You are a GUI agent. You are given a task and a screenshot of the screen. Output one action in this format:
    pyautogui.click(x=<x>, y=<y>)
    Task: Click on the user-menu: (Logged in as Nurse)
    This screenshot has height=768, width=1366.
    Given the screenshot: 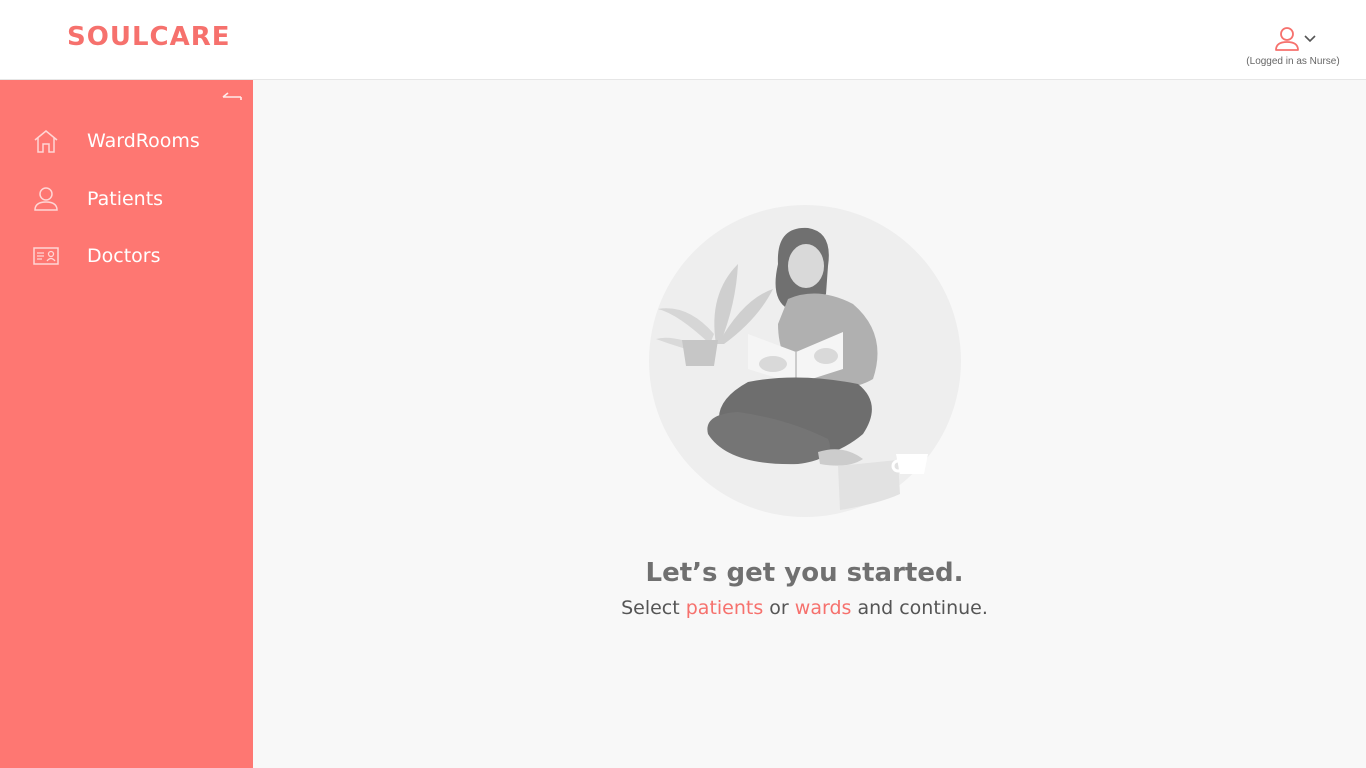 What is the action you would take?
    pyautogui.click(x=1300, y=48)
    